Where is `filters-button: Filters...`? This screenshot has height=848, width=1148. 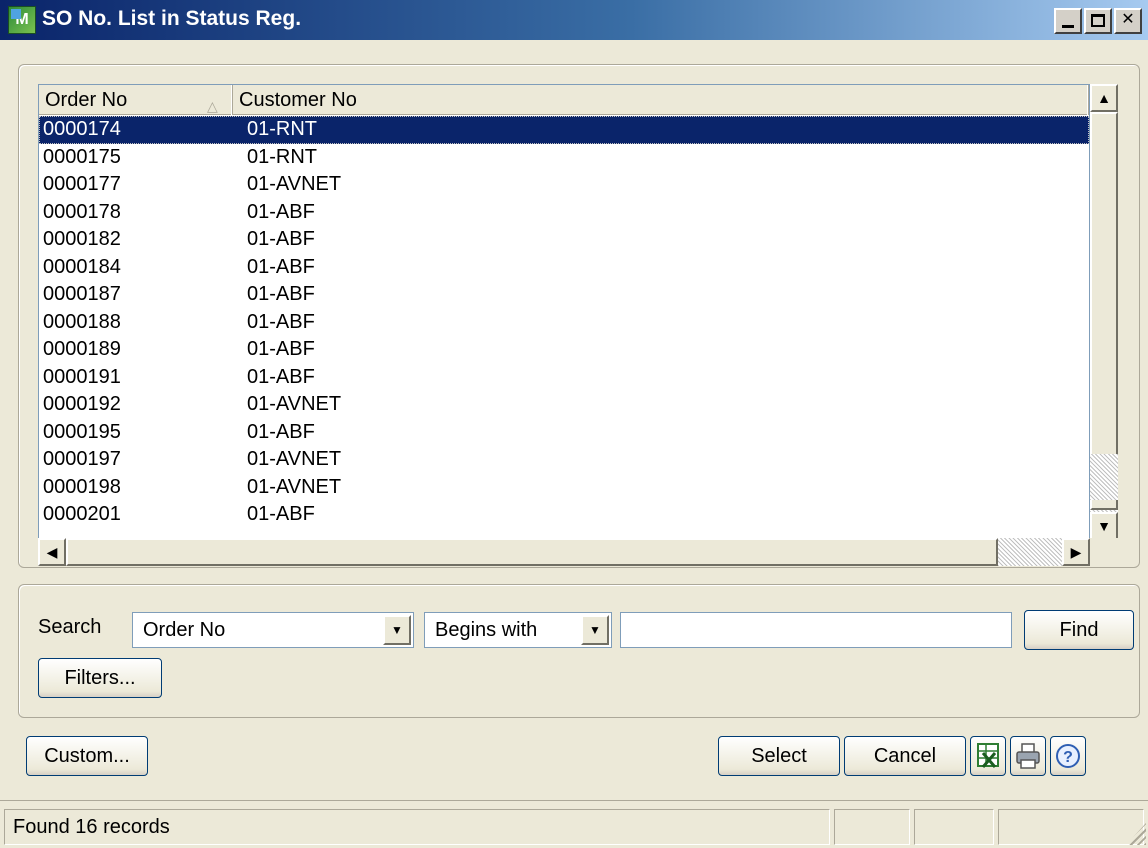
filters-button: Filters... is located at coordinates (100, 678).